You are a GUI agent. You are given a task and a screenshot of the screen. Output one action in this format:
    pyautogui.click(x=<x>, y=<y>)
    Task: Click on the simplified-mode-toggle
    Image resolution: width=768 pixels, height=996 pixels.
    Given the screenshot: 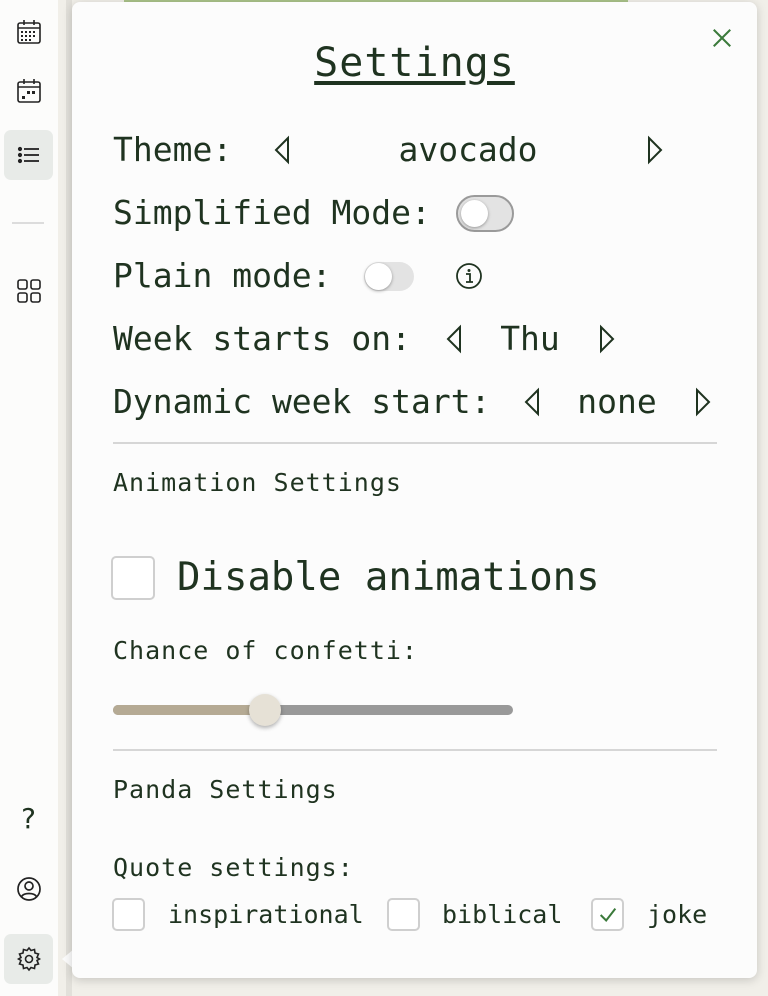 What is the action you would take?
    pyautogui.click(x=485, y=213)
    